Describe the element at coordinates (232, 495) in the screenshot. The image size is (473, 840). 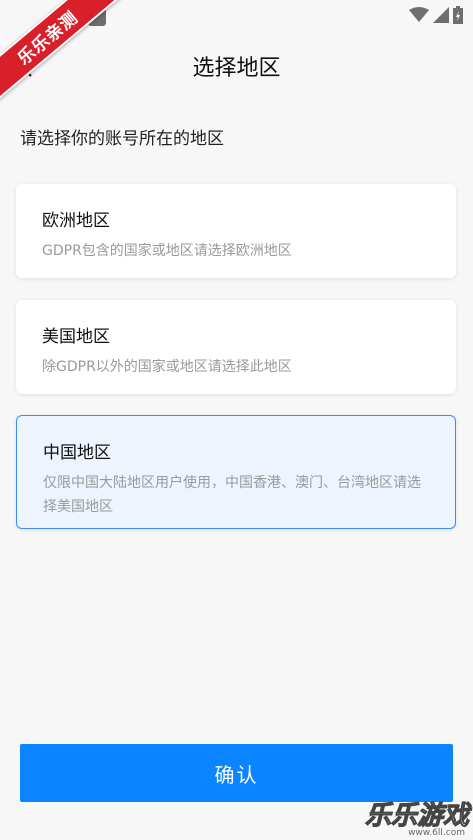
I see `region-description: 仅限中国大陆地区用户使用，中国香港、澳门、台湾地区请选择美国地区` at that location.